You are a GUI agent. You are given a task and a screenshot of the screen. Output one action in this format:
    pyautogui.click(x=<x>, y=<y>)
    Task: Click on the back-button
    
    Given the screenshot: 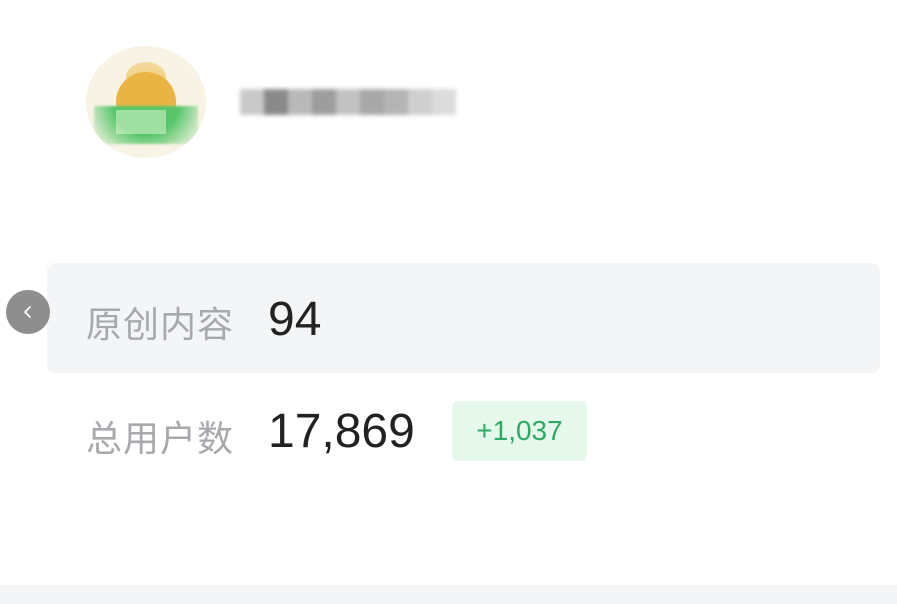 What is the action you would take?
    pyautogui.click(x=28, y=312)
    